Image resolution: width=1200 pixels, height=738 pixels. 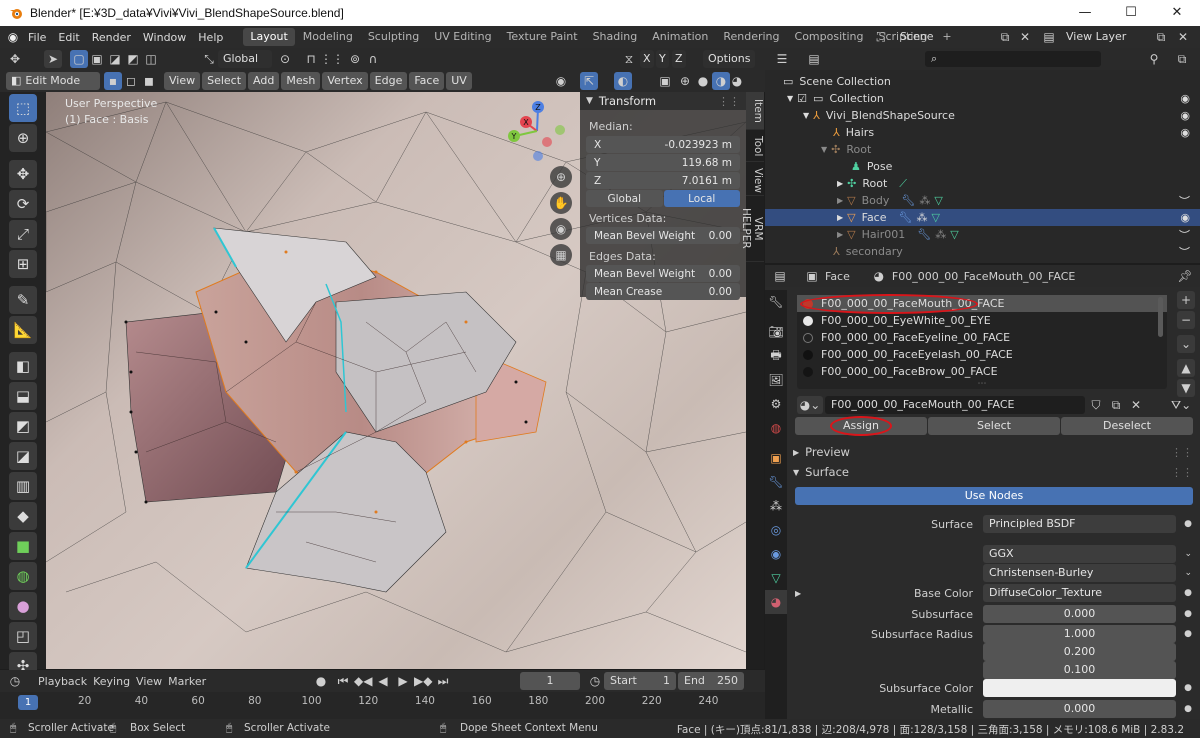 I want to click on material-slot-row: F00_000_00_EyeWhite_00_EYE, so click(x=982, y=320).